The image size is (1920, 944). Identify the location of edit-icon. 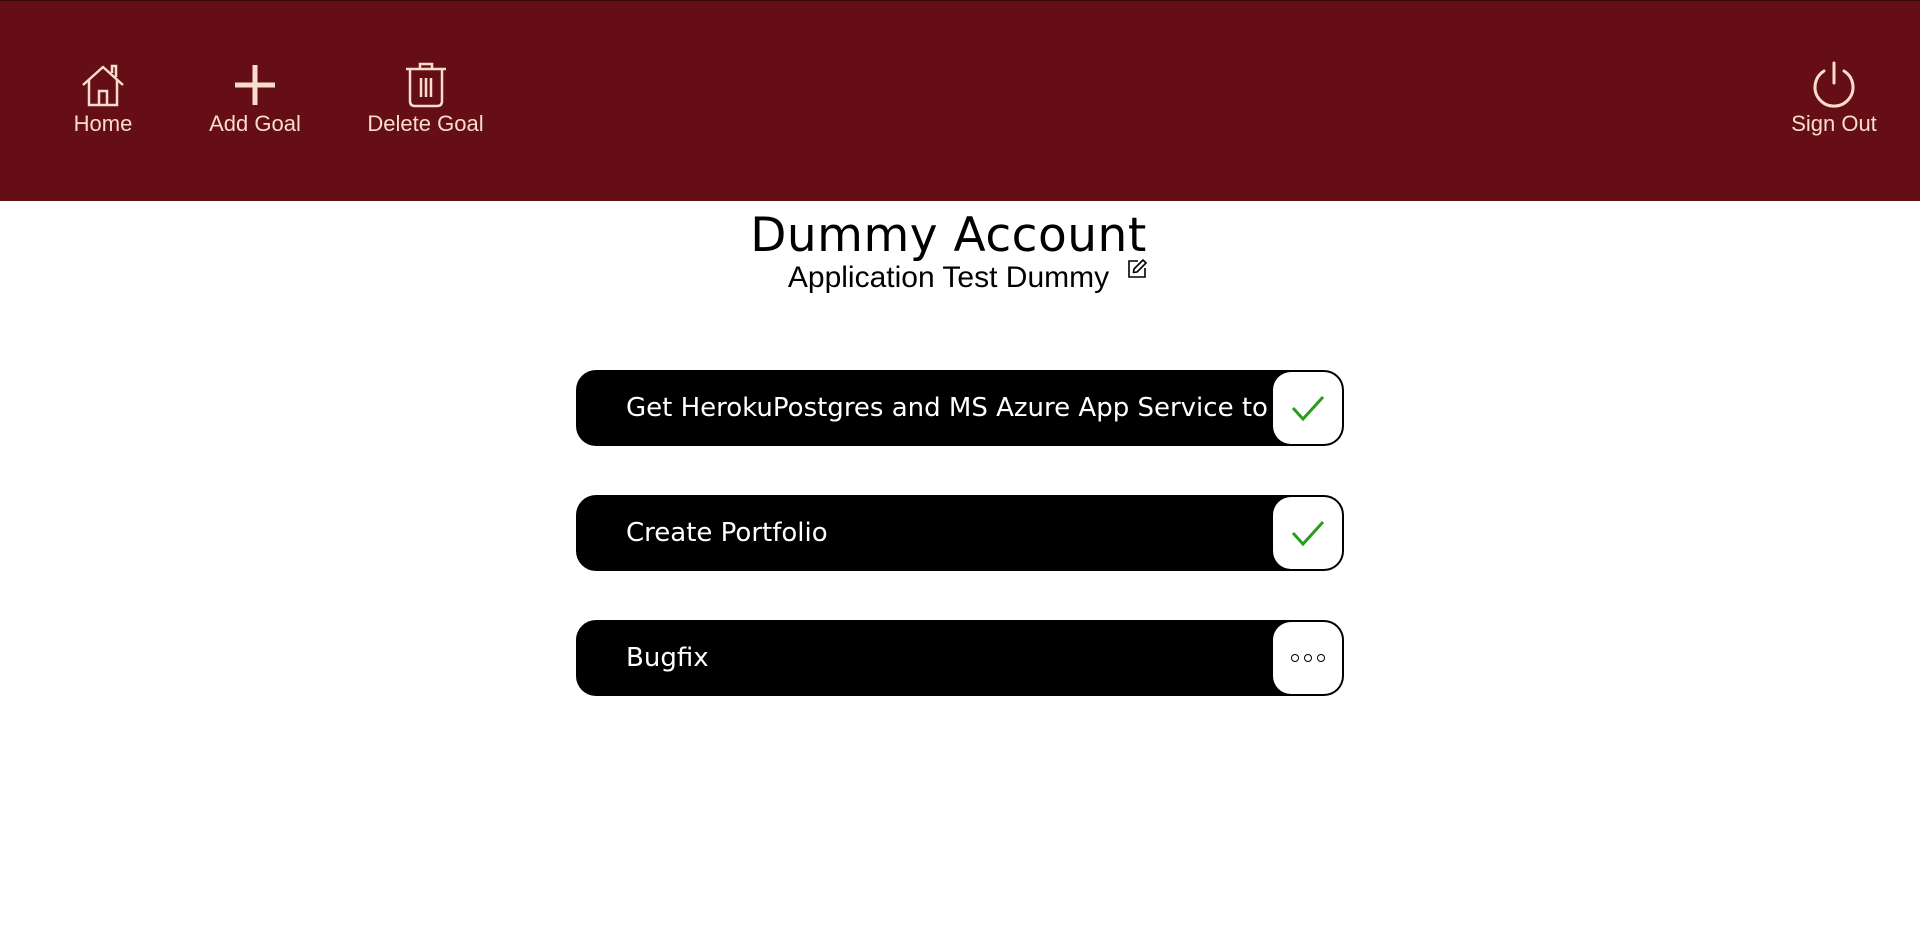
(1137, 269).